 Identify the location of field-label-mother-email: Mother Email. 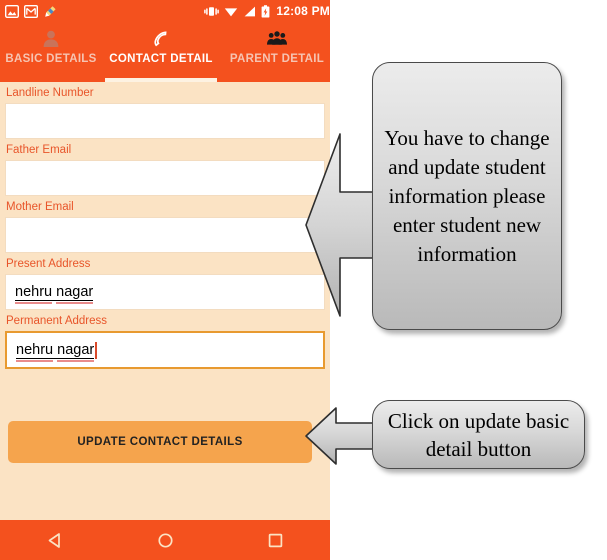
(40, 207).